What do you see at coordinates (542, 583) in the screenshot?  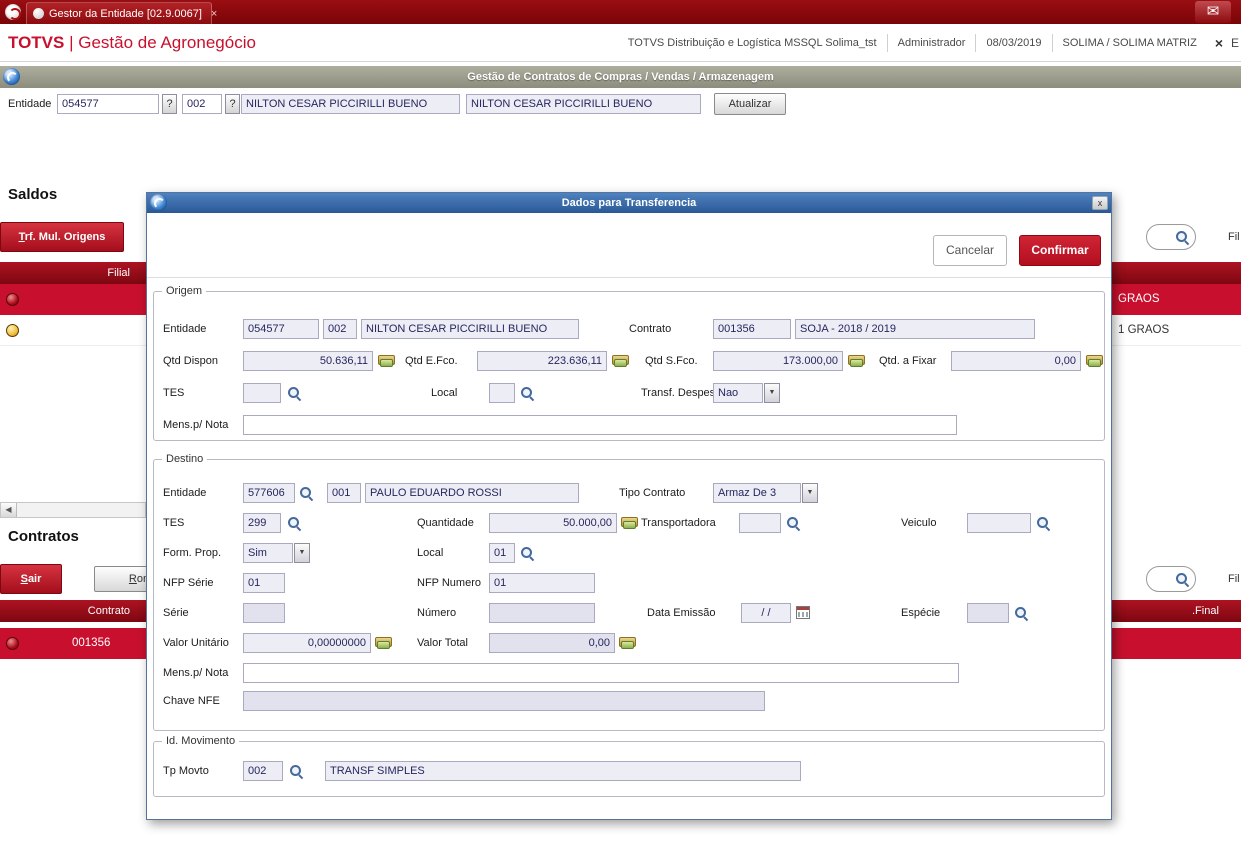 I see `nfp-numero-input: 01` at bounding box center [542, 583].